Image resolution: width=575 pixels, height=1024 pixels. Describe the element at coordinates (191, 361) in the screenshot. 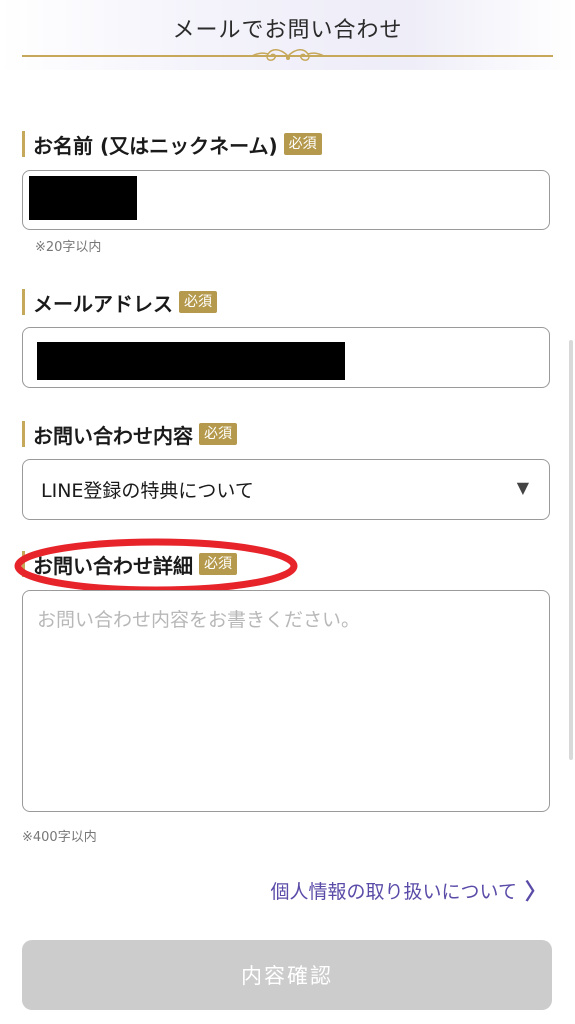

I see `redacted-email-value` at that location.